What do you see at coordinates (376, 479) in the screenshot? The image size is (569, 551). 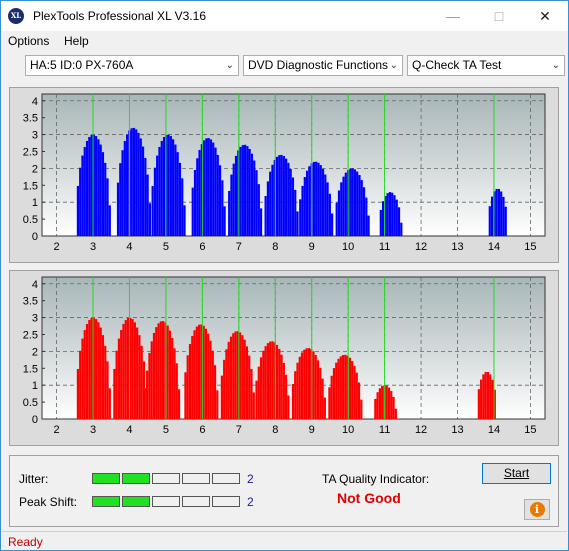 I see `ta-quality-label: TA Quality Indicator:` at bounding box center [376, 479].